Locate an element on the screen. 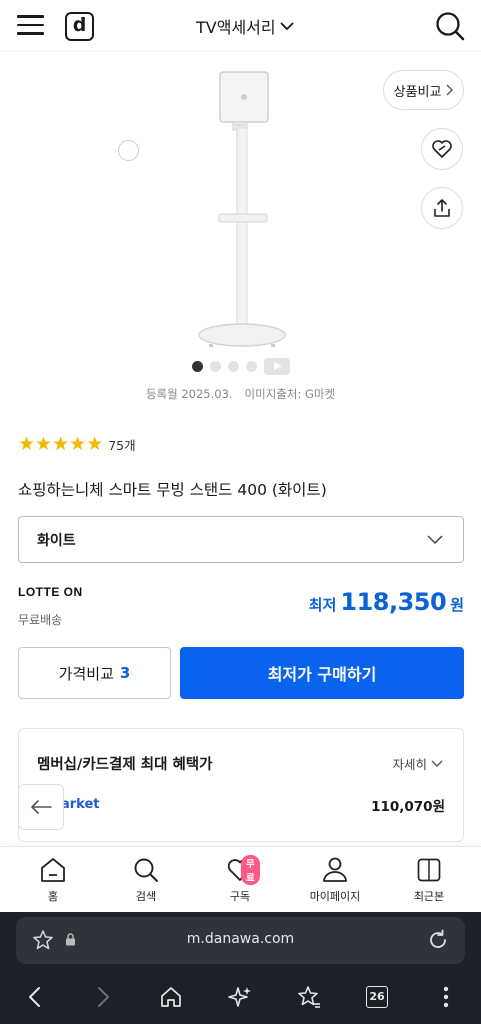  price-value: 118,350 is located at coordinates (393, 602).